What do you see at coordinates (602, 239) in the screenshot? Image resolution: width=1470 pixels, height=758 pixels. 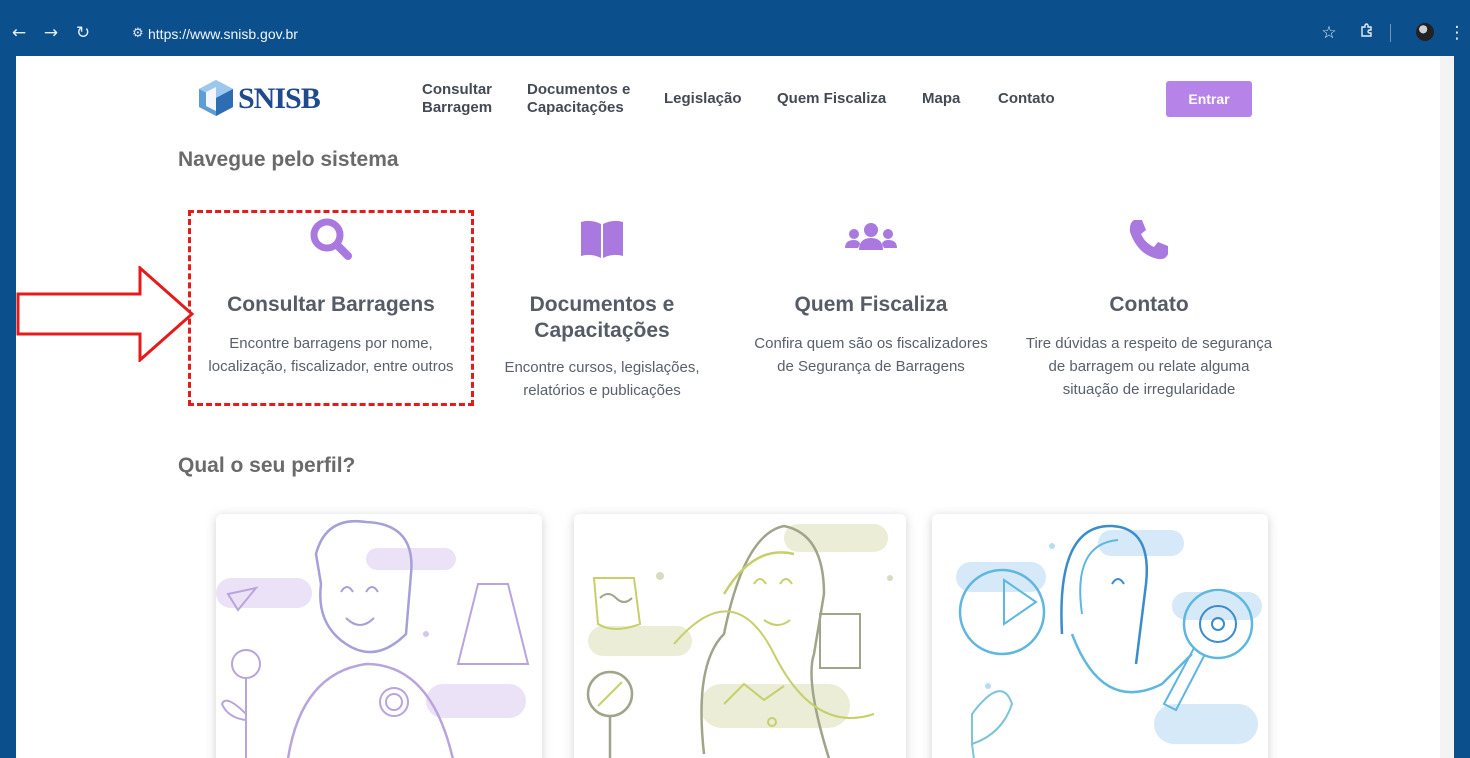 I see `book-icon` at bounding box center [602, 239].